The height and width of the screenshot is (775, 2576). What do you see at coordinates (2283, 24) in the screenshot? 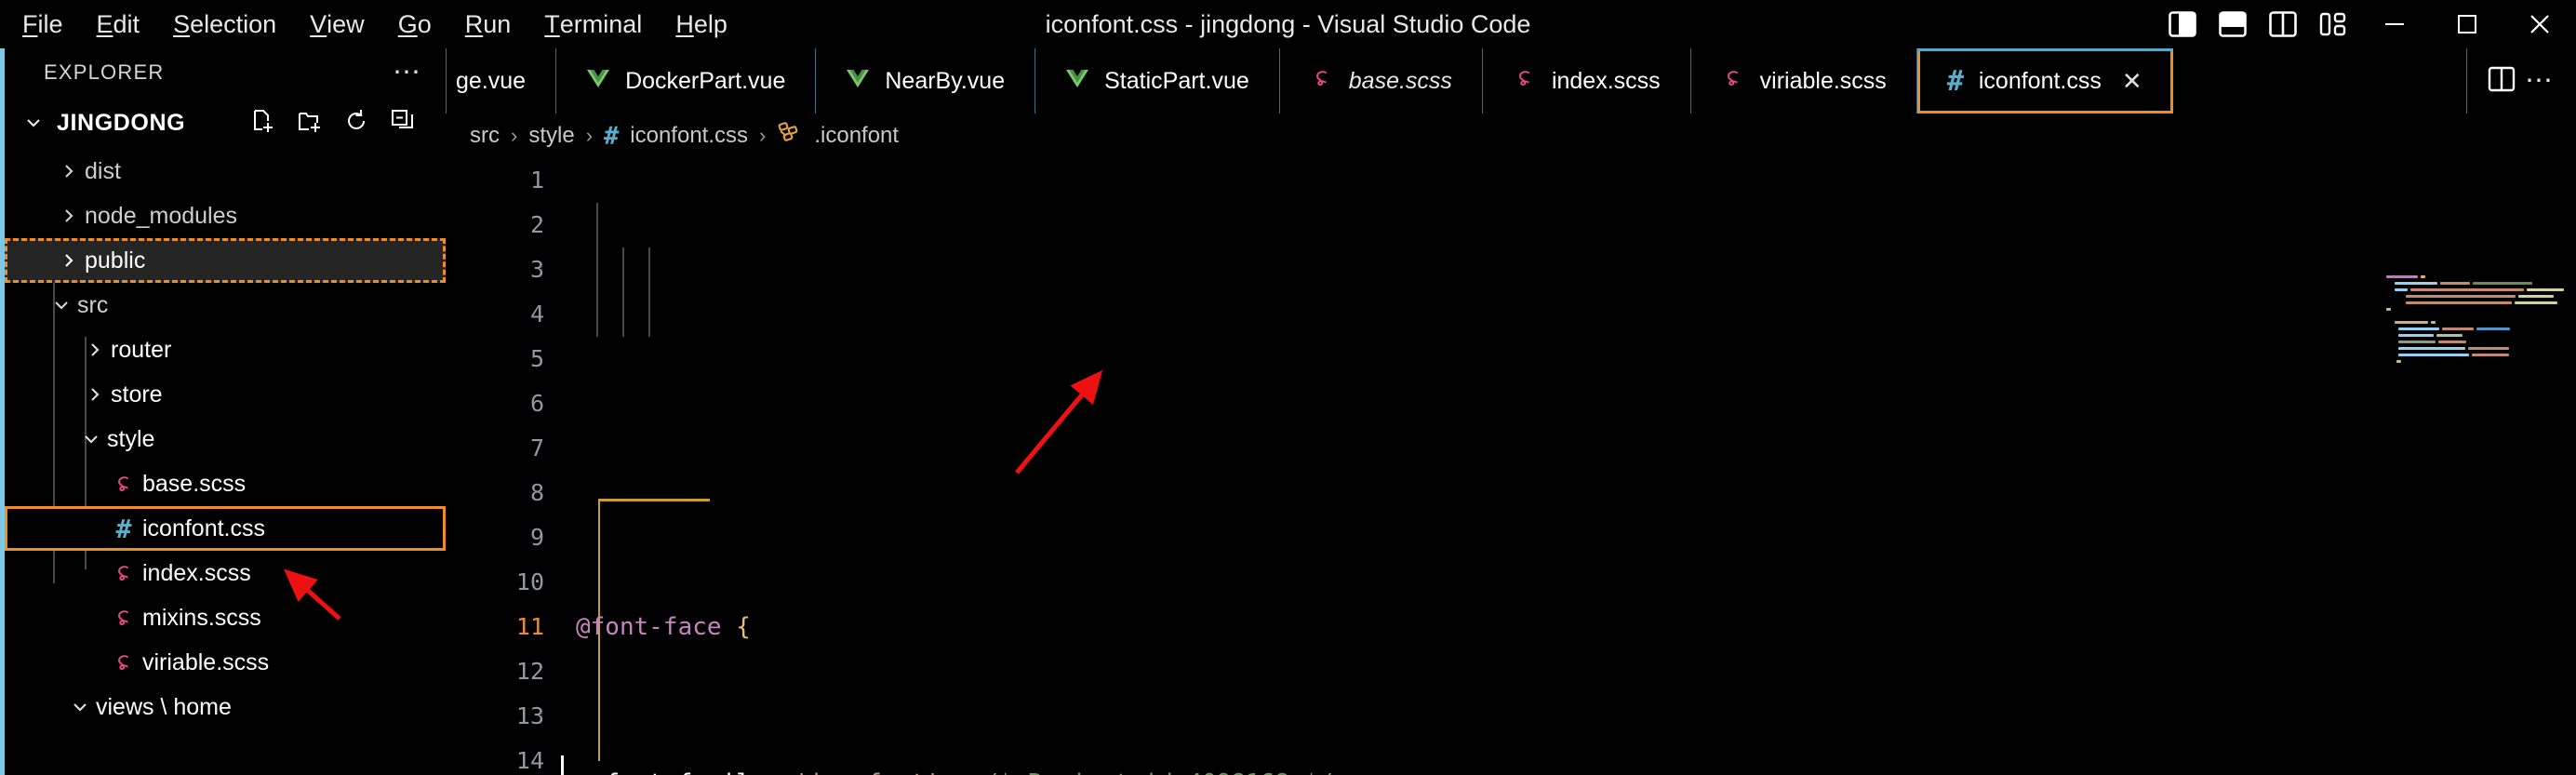
I see `toggle-secondary-sidebar-icon` at bounding box center [2283, 24].